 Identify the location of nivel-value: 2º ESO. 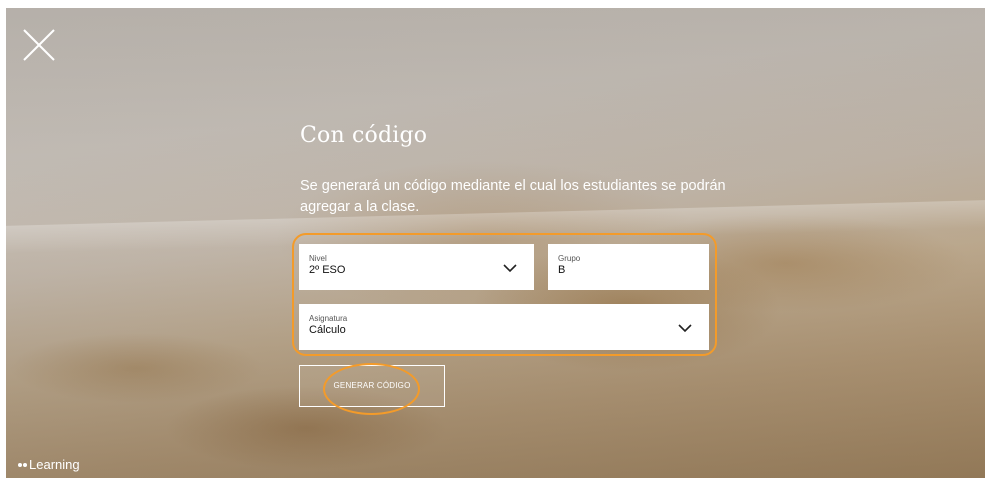
(327, 270).